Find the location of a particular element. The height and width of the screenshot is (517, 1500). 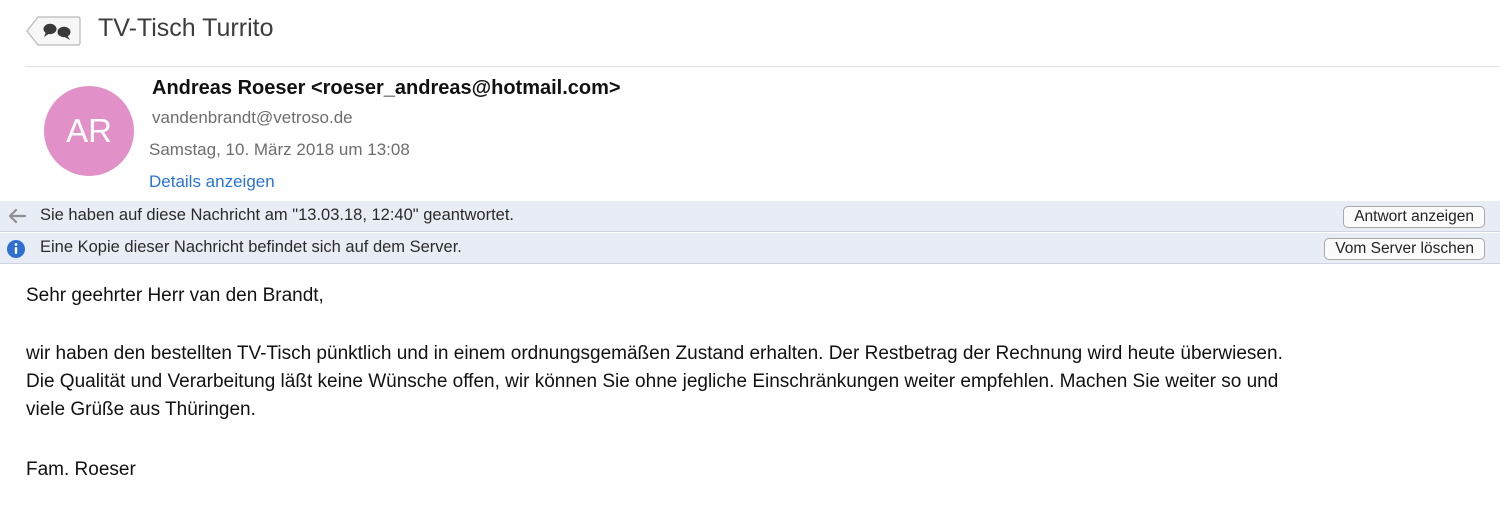

recipient: vandenbrandt@vetroso.de is located at coordinates (252, 118).